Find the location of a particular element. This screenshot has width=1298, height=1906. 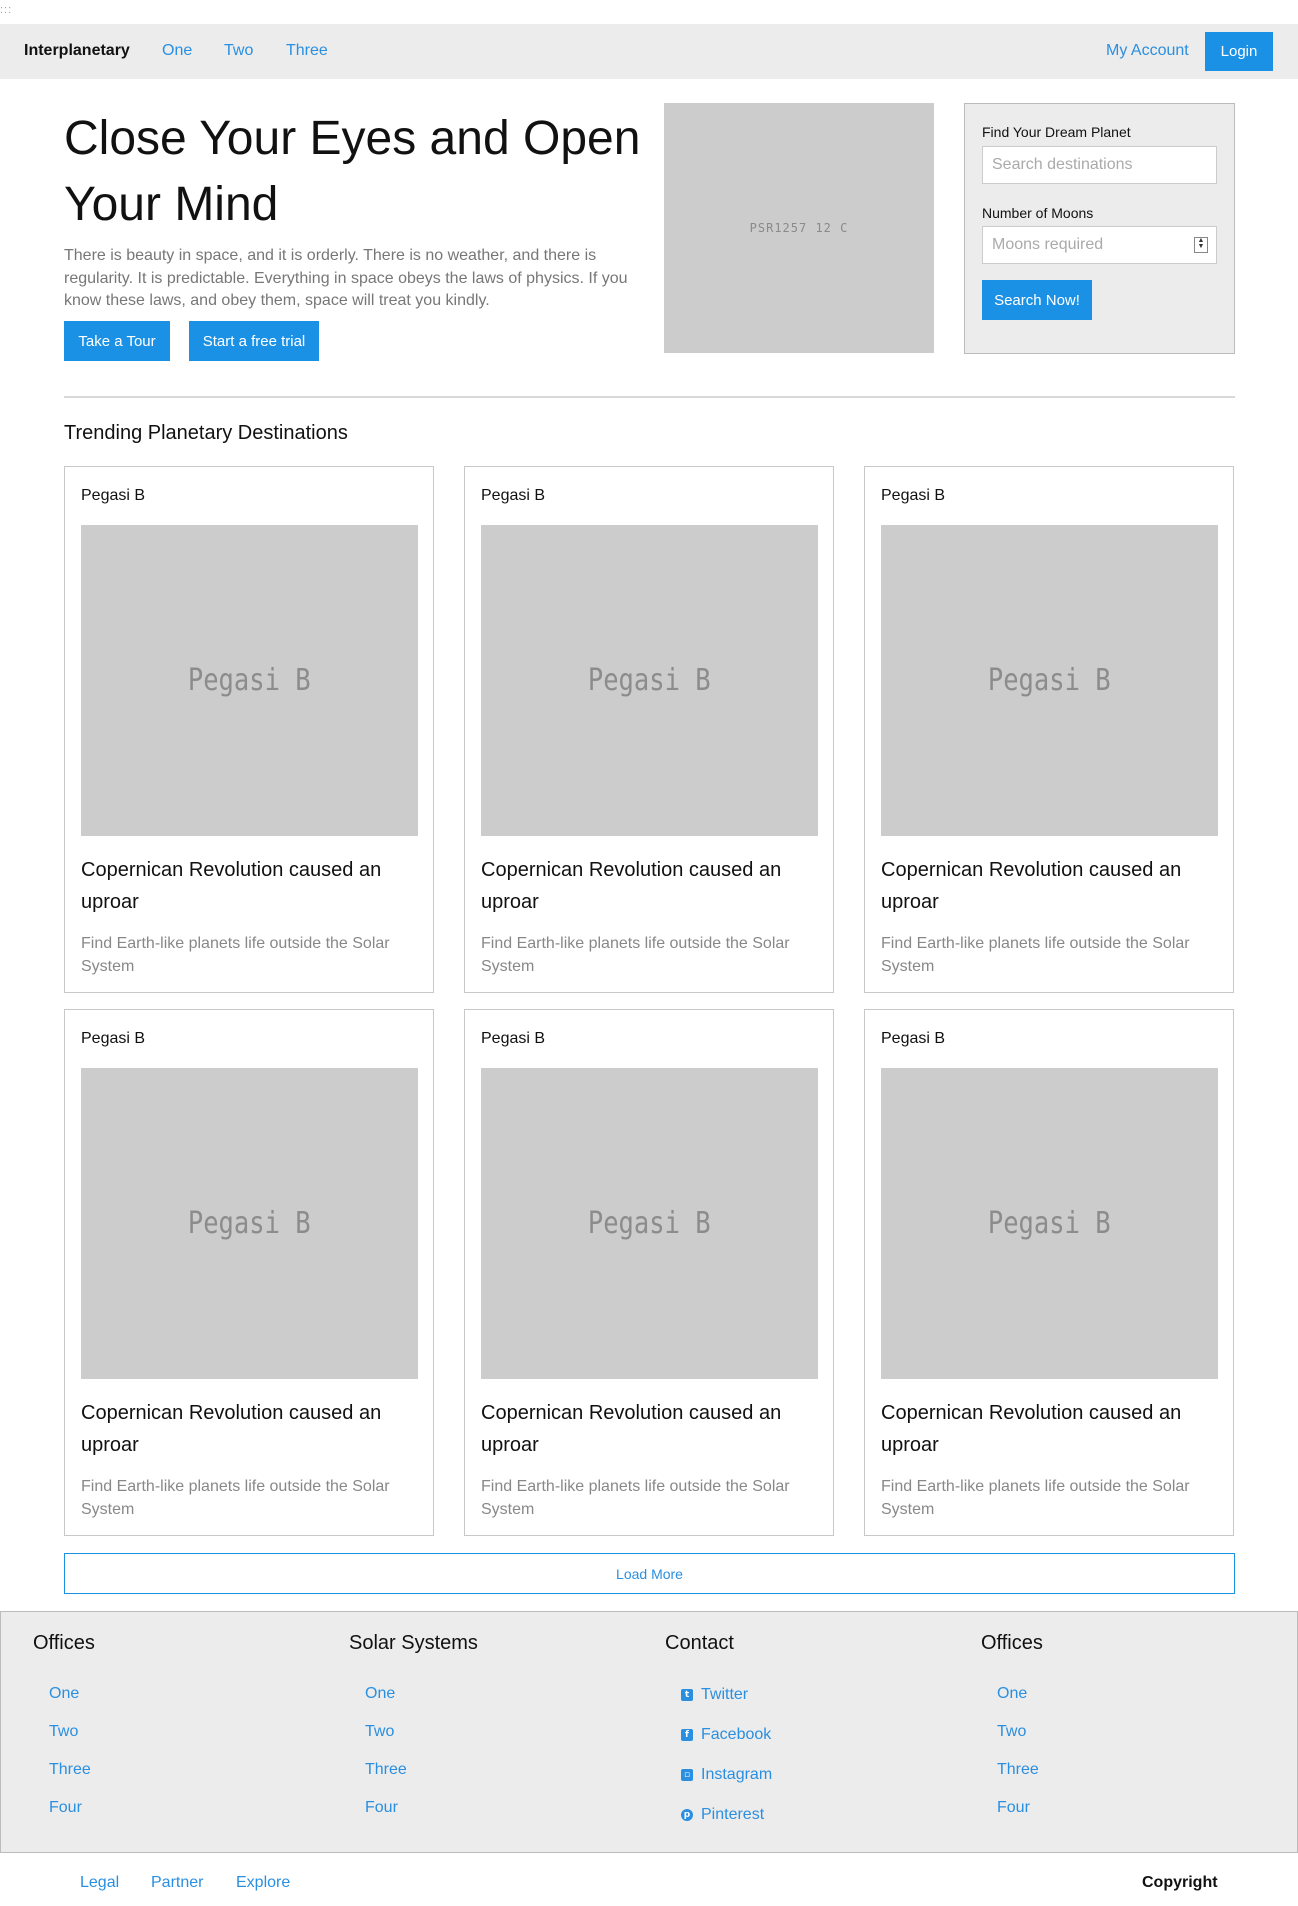

bottom-bar: Legal Partner Explore Copyright is located at coordinates (649, 1885).